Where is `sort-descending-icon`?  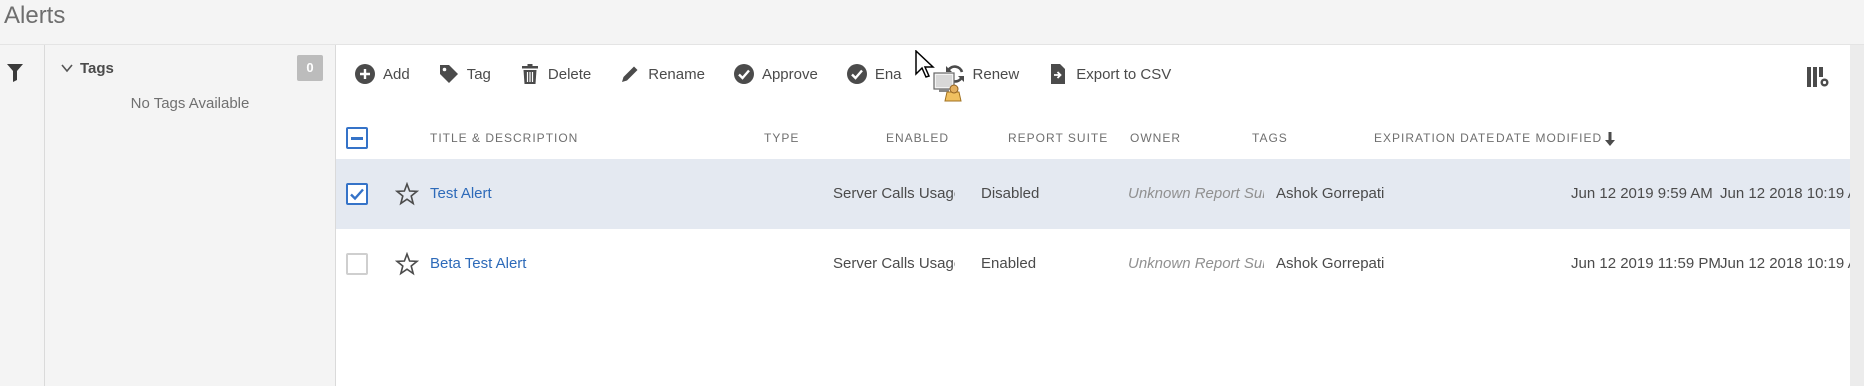 sort-descending-icon is located at coordinates (1610, 138).